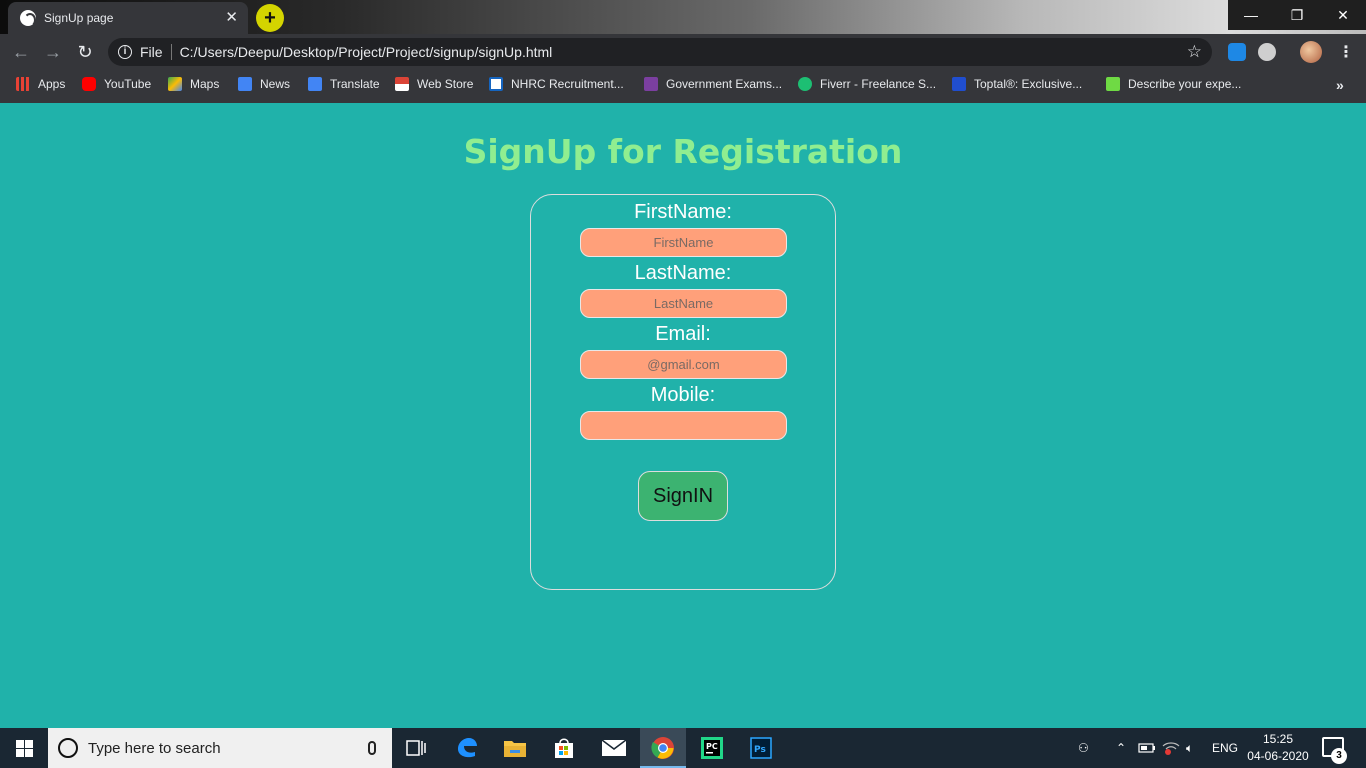  Describe the element at coordinates (1340, 85) in the screenshot. I see `bookmarks-overflow-icon: »` at that location.